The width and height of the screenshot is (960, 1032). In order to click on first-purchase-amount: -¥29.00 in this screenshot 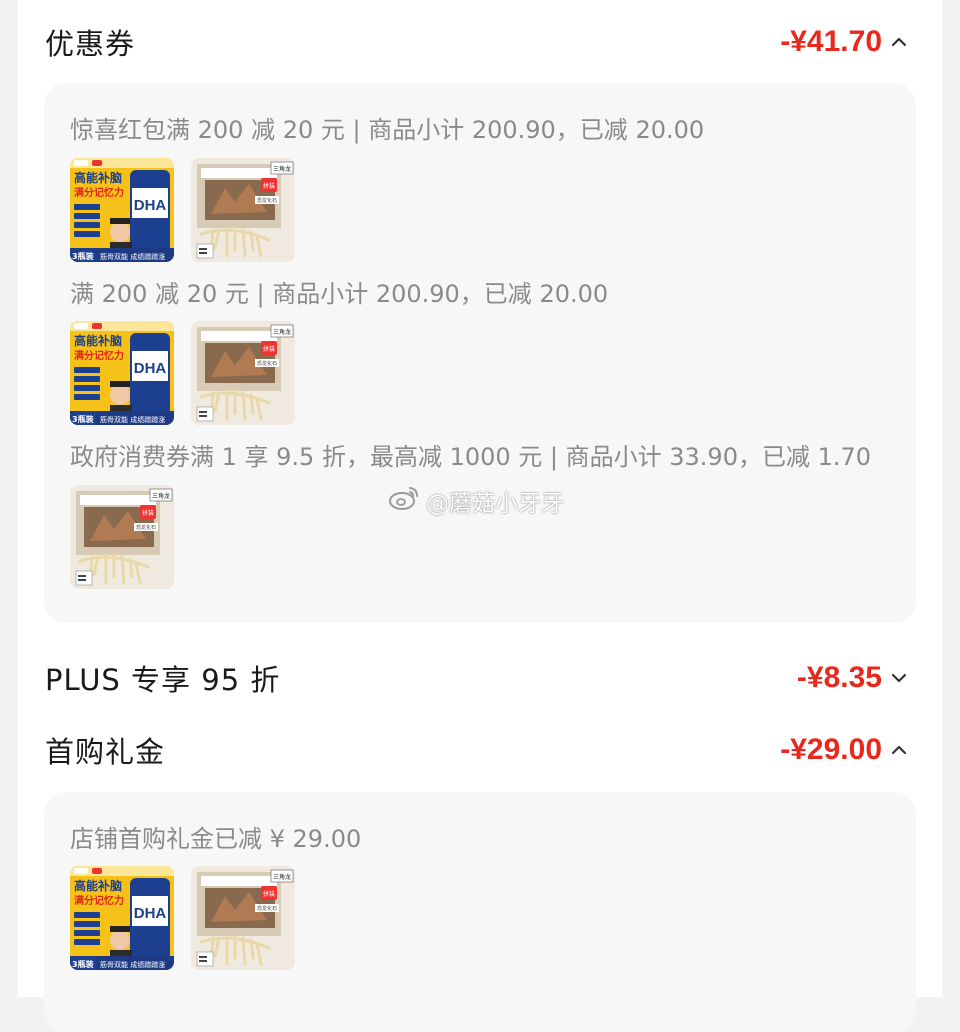, I will do `click(831, 749)`.